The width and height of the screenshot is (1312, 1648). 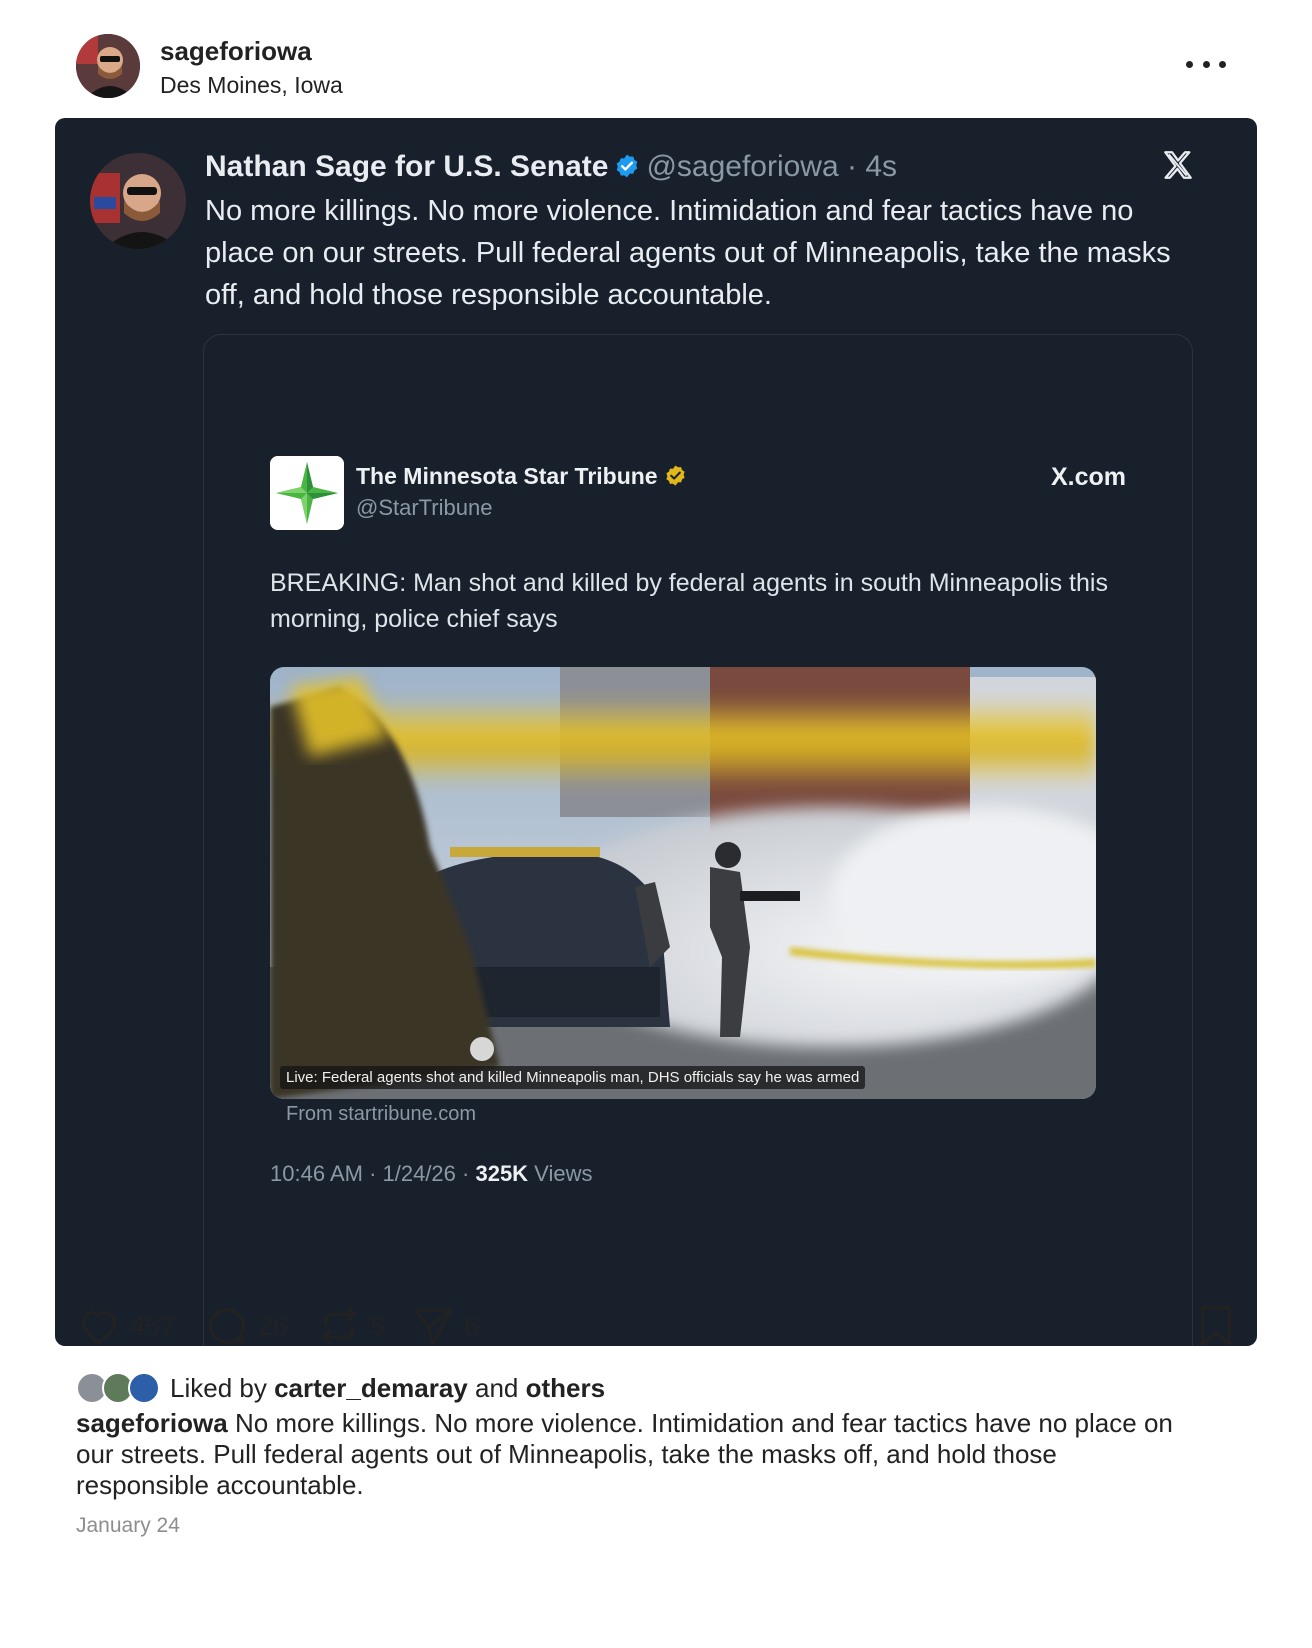 I want to click on repost-button: 5, so click(x=350, y=1326).